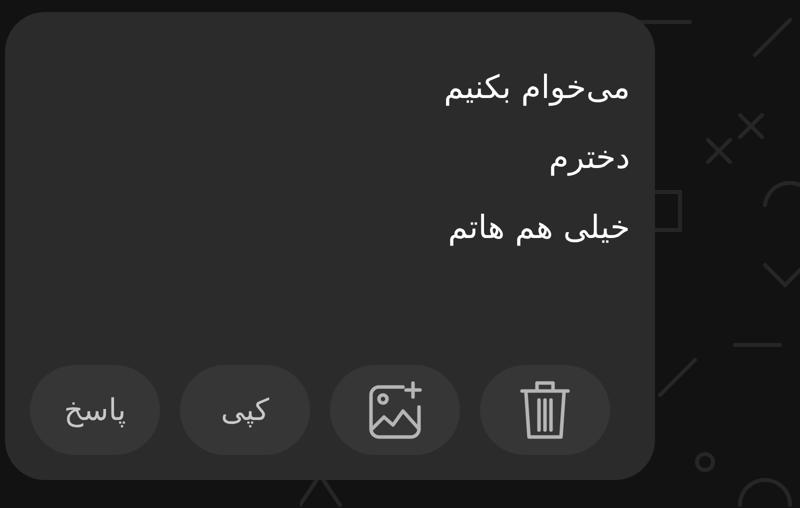 The width and height of the screenshot is (800, 508). Describe the element at coordinates (95, 410) in the screenshot. I see `action-button: پاسخ` at that location.